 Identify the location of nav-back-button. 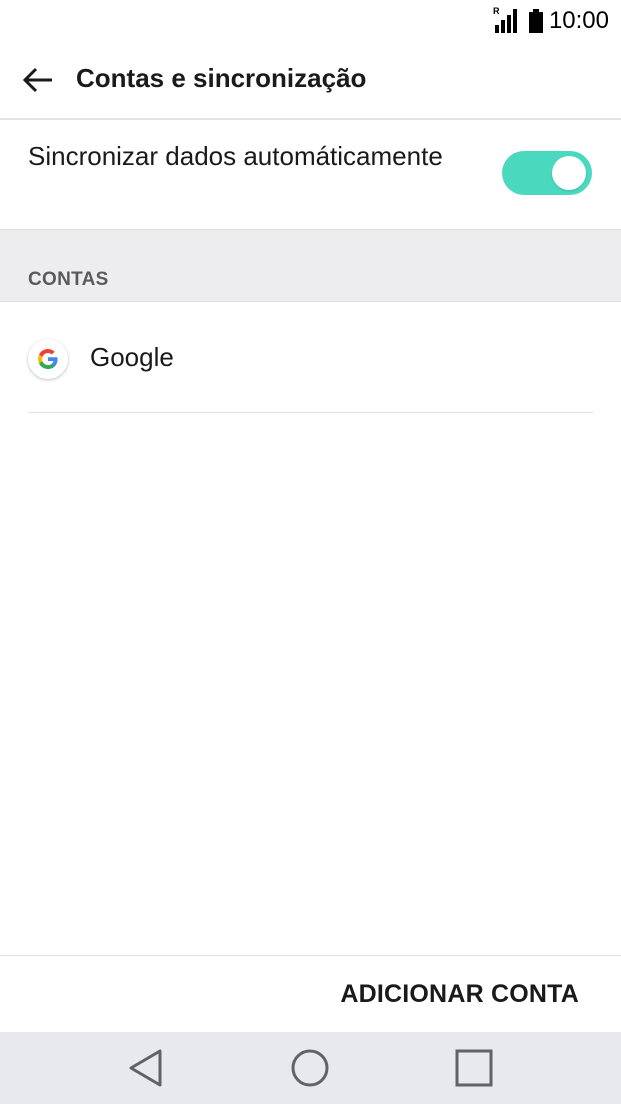
(146, 1068).